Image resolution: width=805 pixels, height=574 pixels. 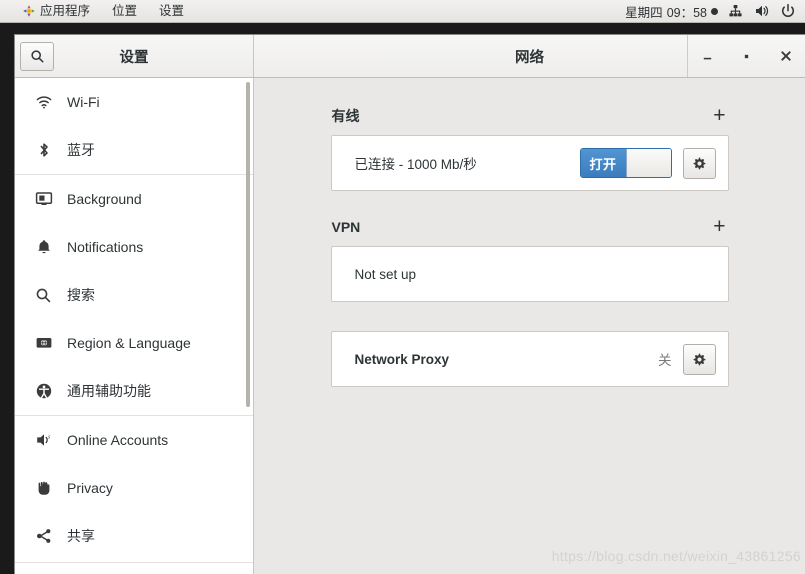 I want to click on main-header: 网络, so click(x=529, y=56).